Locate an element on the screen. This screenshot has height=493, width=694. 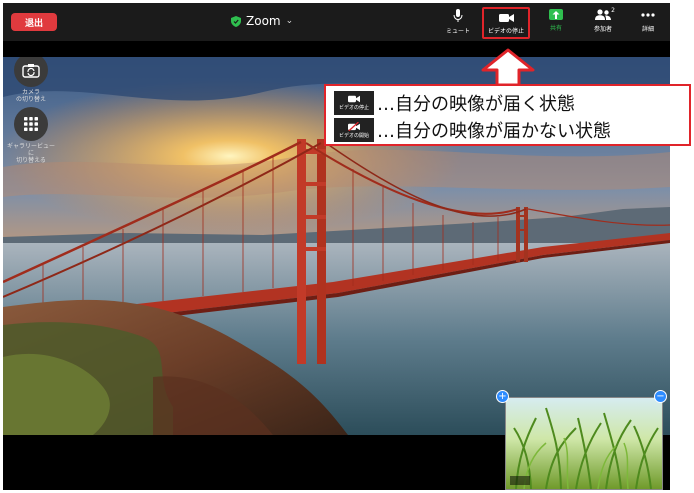
more-button: 詳細 is located at coordinates (648, 23).